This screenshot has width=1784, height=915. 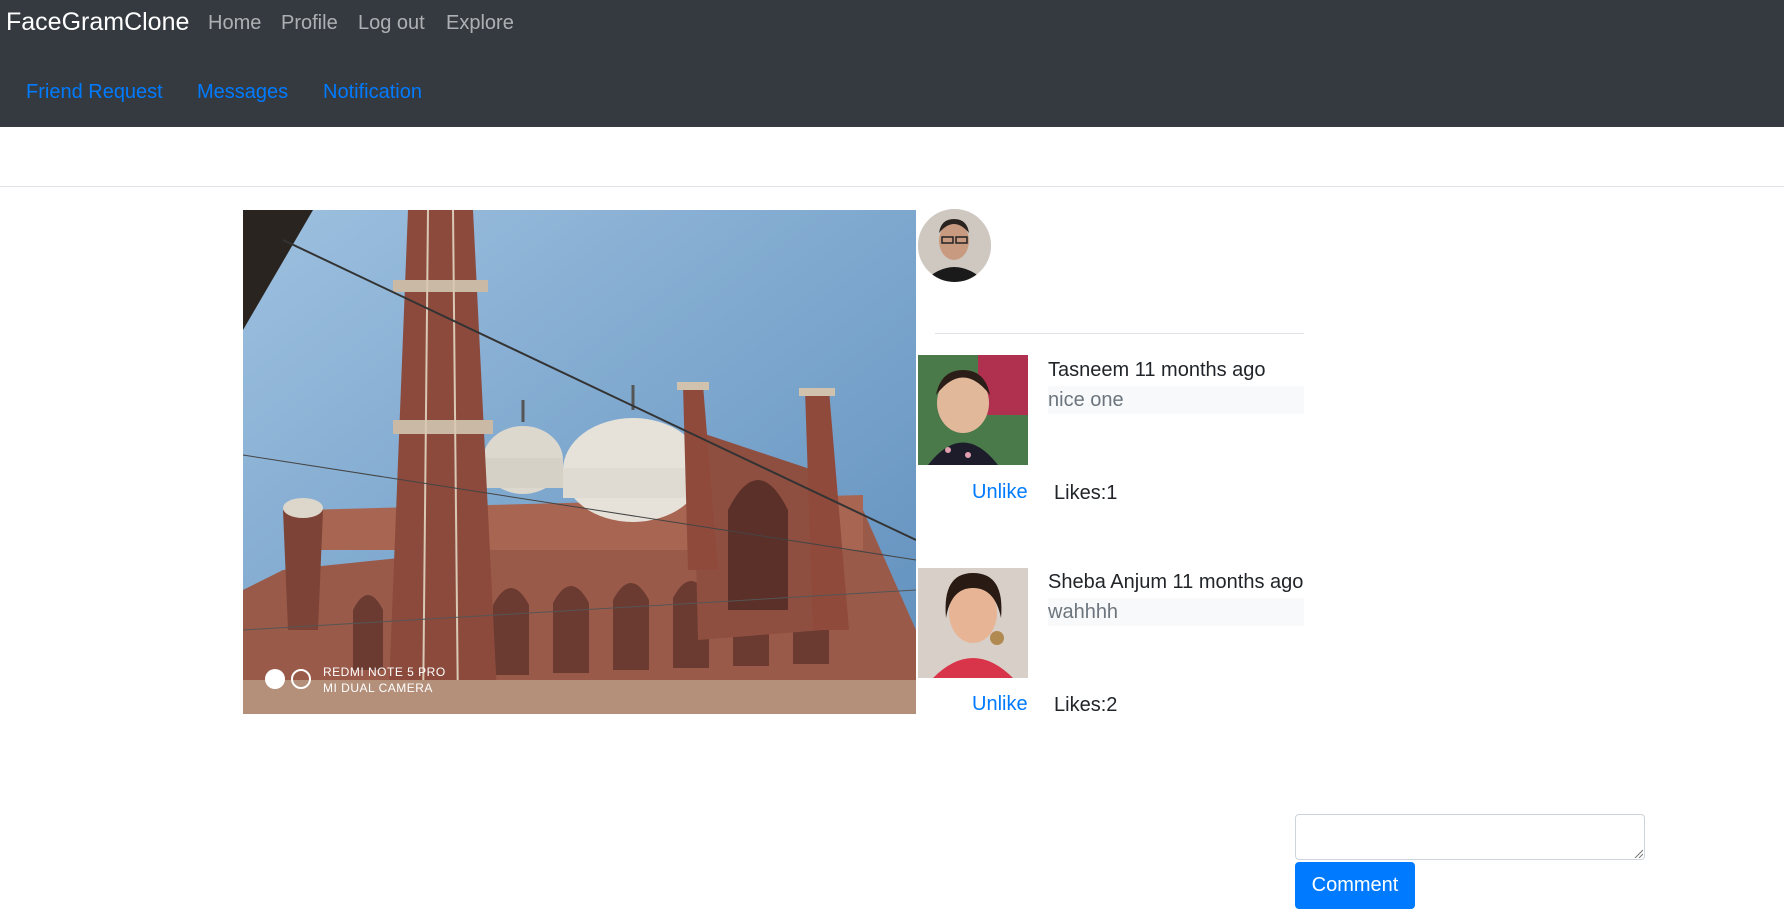 What do you see at coordinates (94, 92) in the screenshot?
I see `nav-friend-request-link: Friend Request` at bounding box center [94, 92].